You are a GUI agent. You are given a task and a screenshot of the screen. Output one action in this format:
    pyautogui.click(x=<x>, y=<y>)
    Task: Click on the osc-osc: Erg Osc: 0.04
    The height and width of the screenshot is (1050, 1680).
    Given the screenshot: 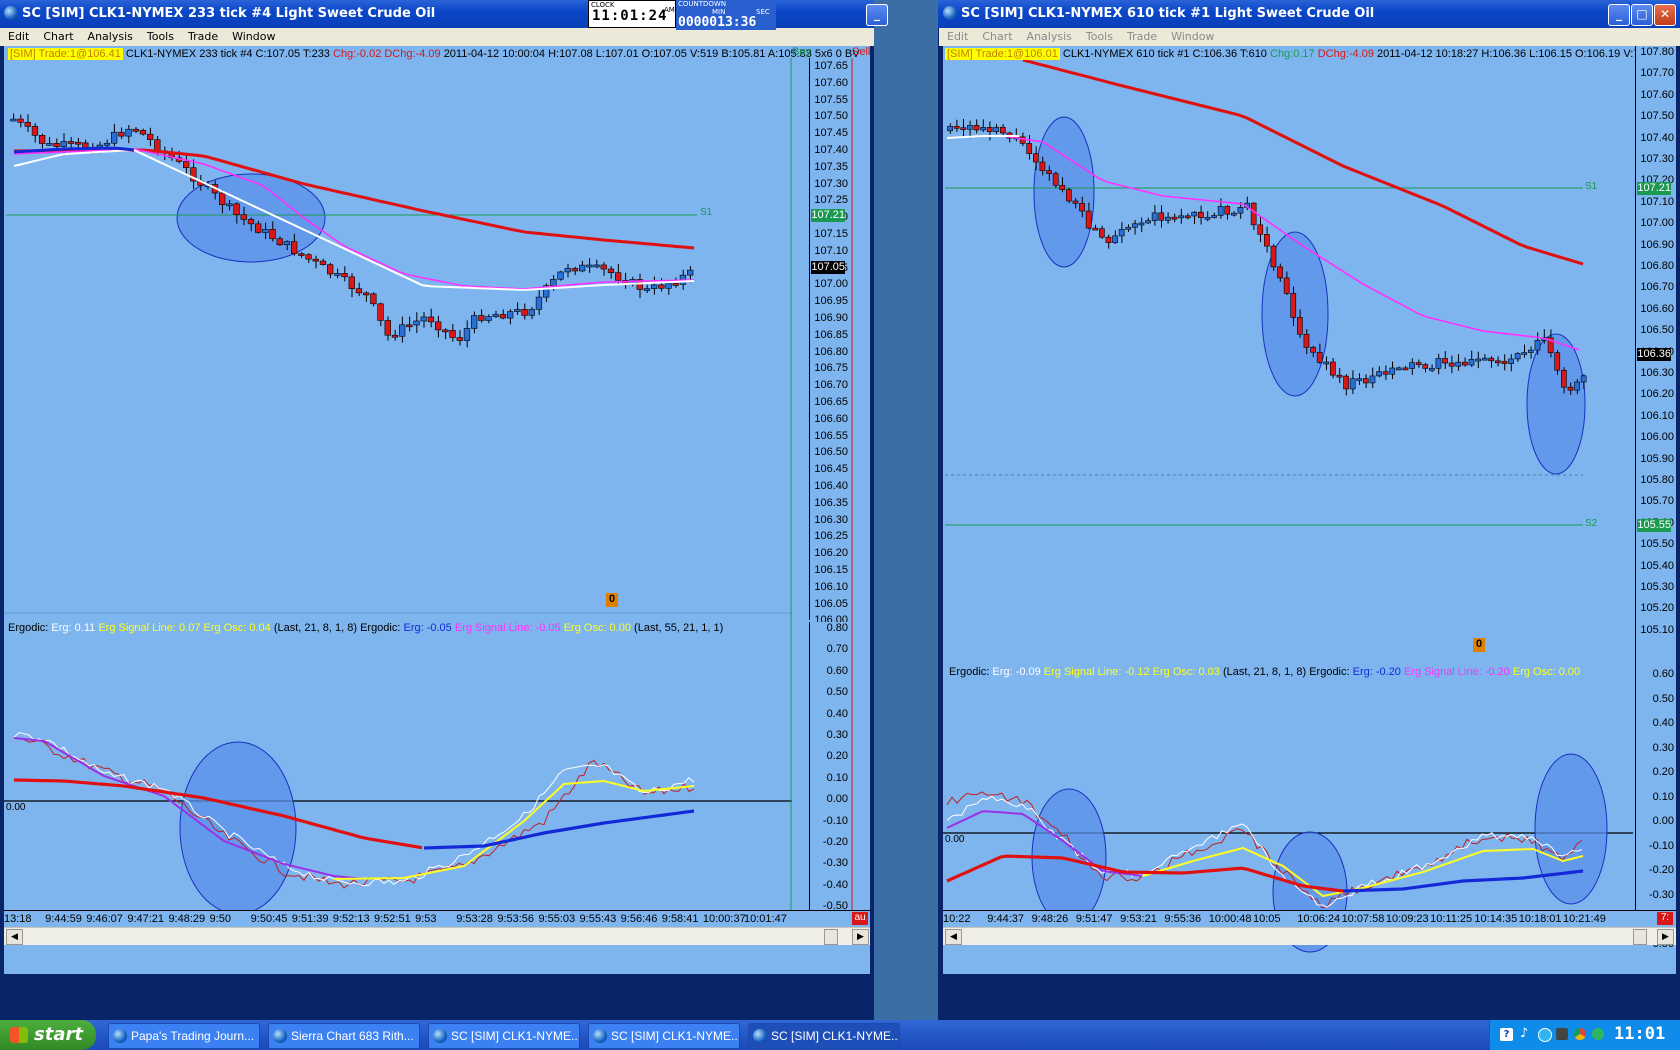 What is the action you would take?
    pyautogui.click(x=237, y=628)
    